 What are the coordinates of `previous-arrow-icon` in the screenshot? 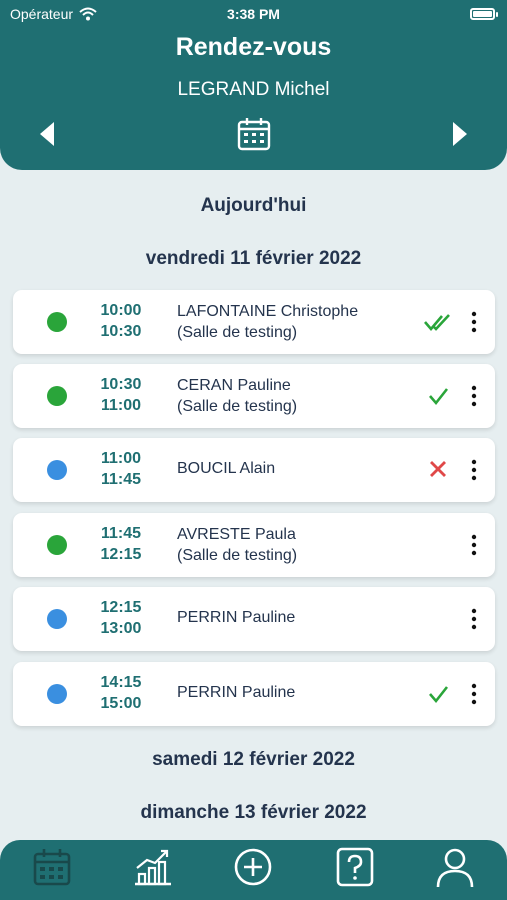 It's located at (47, 134).